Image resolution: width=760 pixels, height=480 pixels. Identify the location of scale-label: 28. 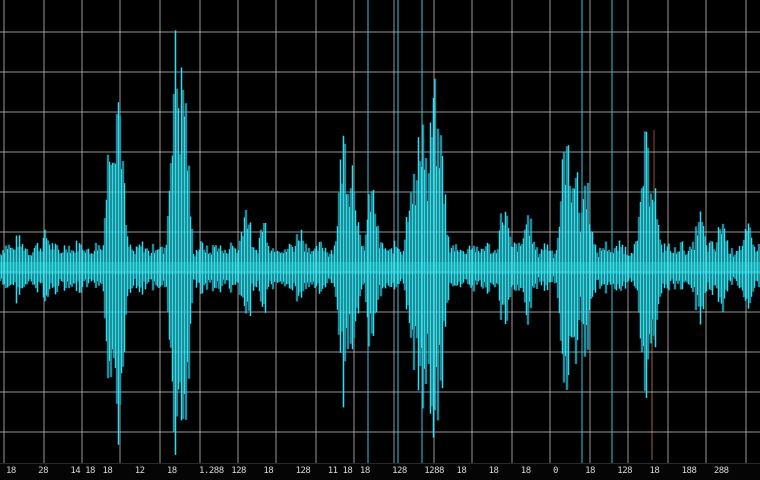
(43, 471).